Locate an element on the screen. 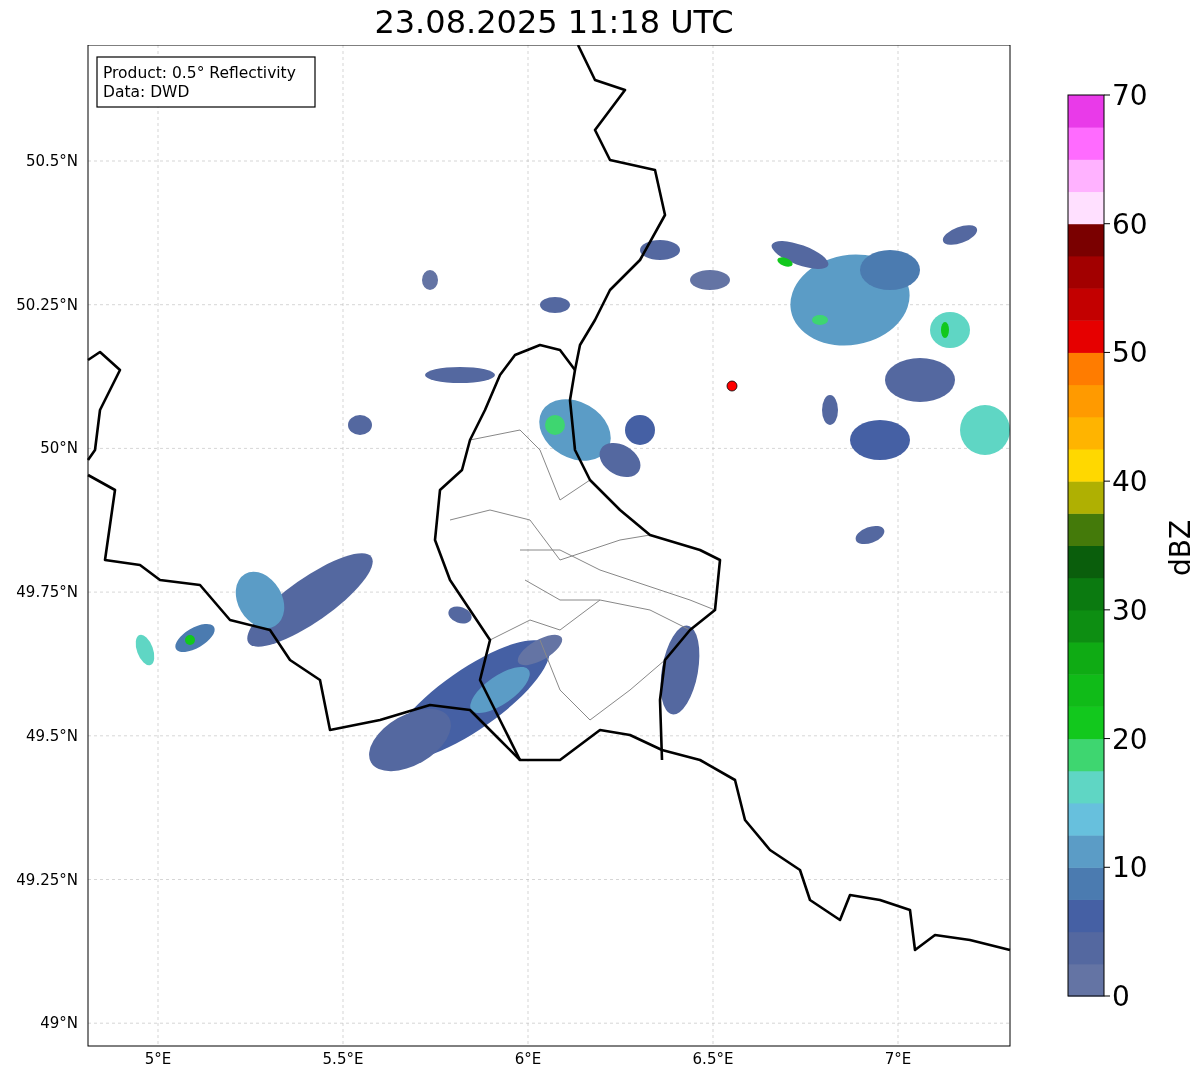 The image size is (1202, 1081). legend-text: Product: 0.5° Reflectivity is located at coordinates (199, 73).